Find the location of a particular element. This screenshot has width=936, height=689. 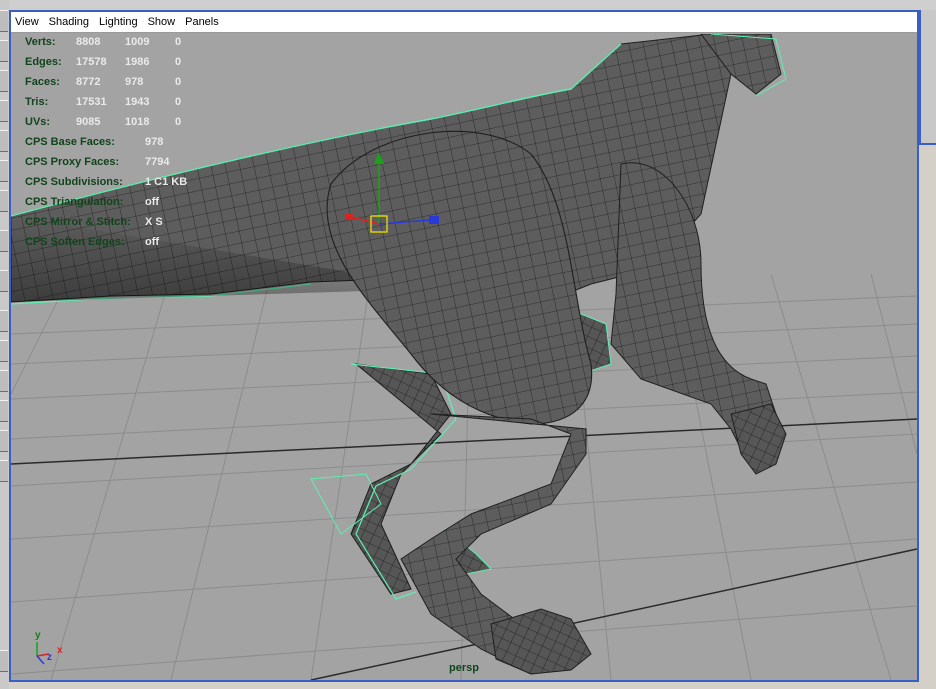

menu-panels: Panels is located at coordinates (202, 22).